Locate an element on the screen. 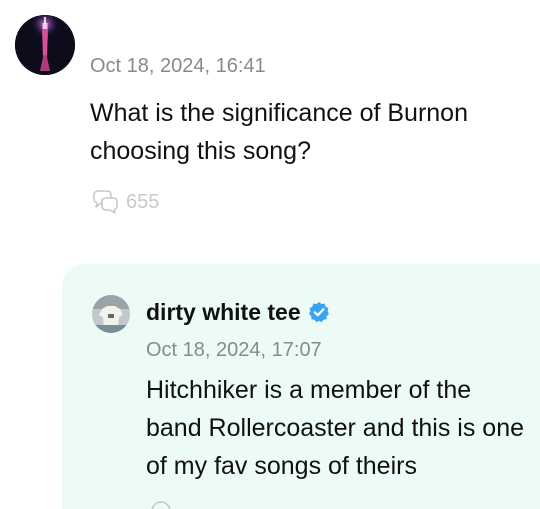 The width and height of the screenshot is (540, 509). reply-count-button: 655 is located at coordinates (124, 202).